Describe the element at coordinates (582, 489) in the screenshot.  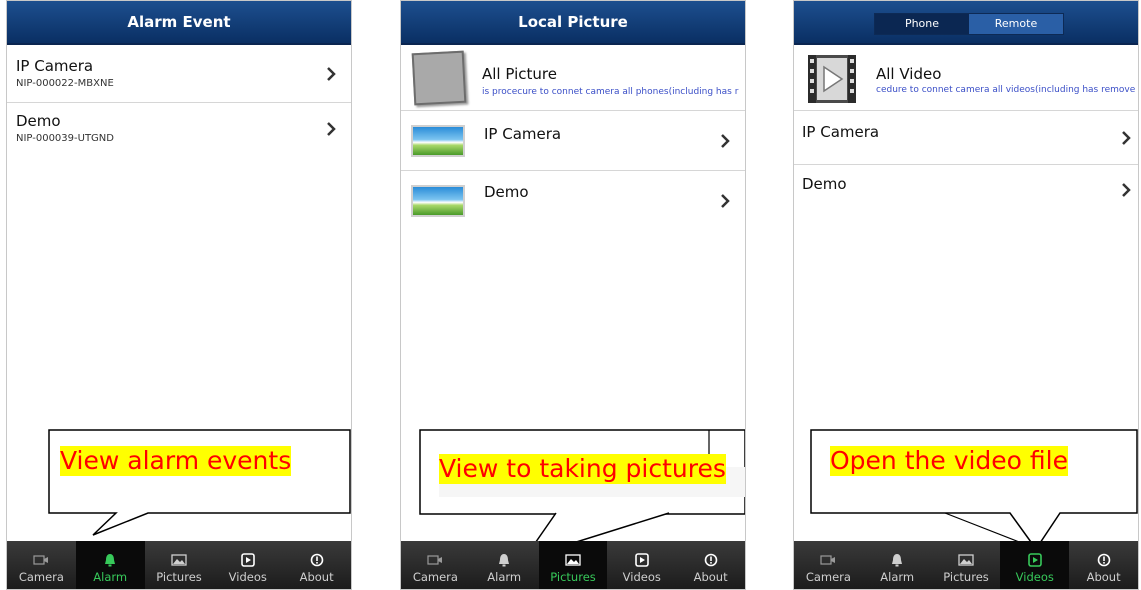
I see `callout: View to taking pictures` at that location.